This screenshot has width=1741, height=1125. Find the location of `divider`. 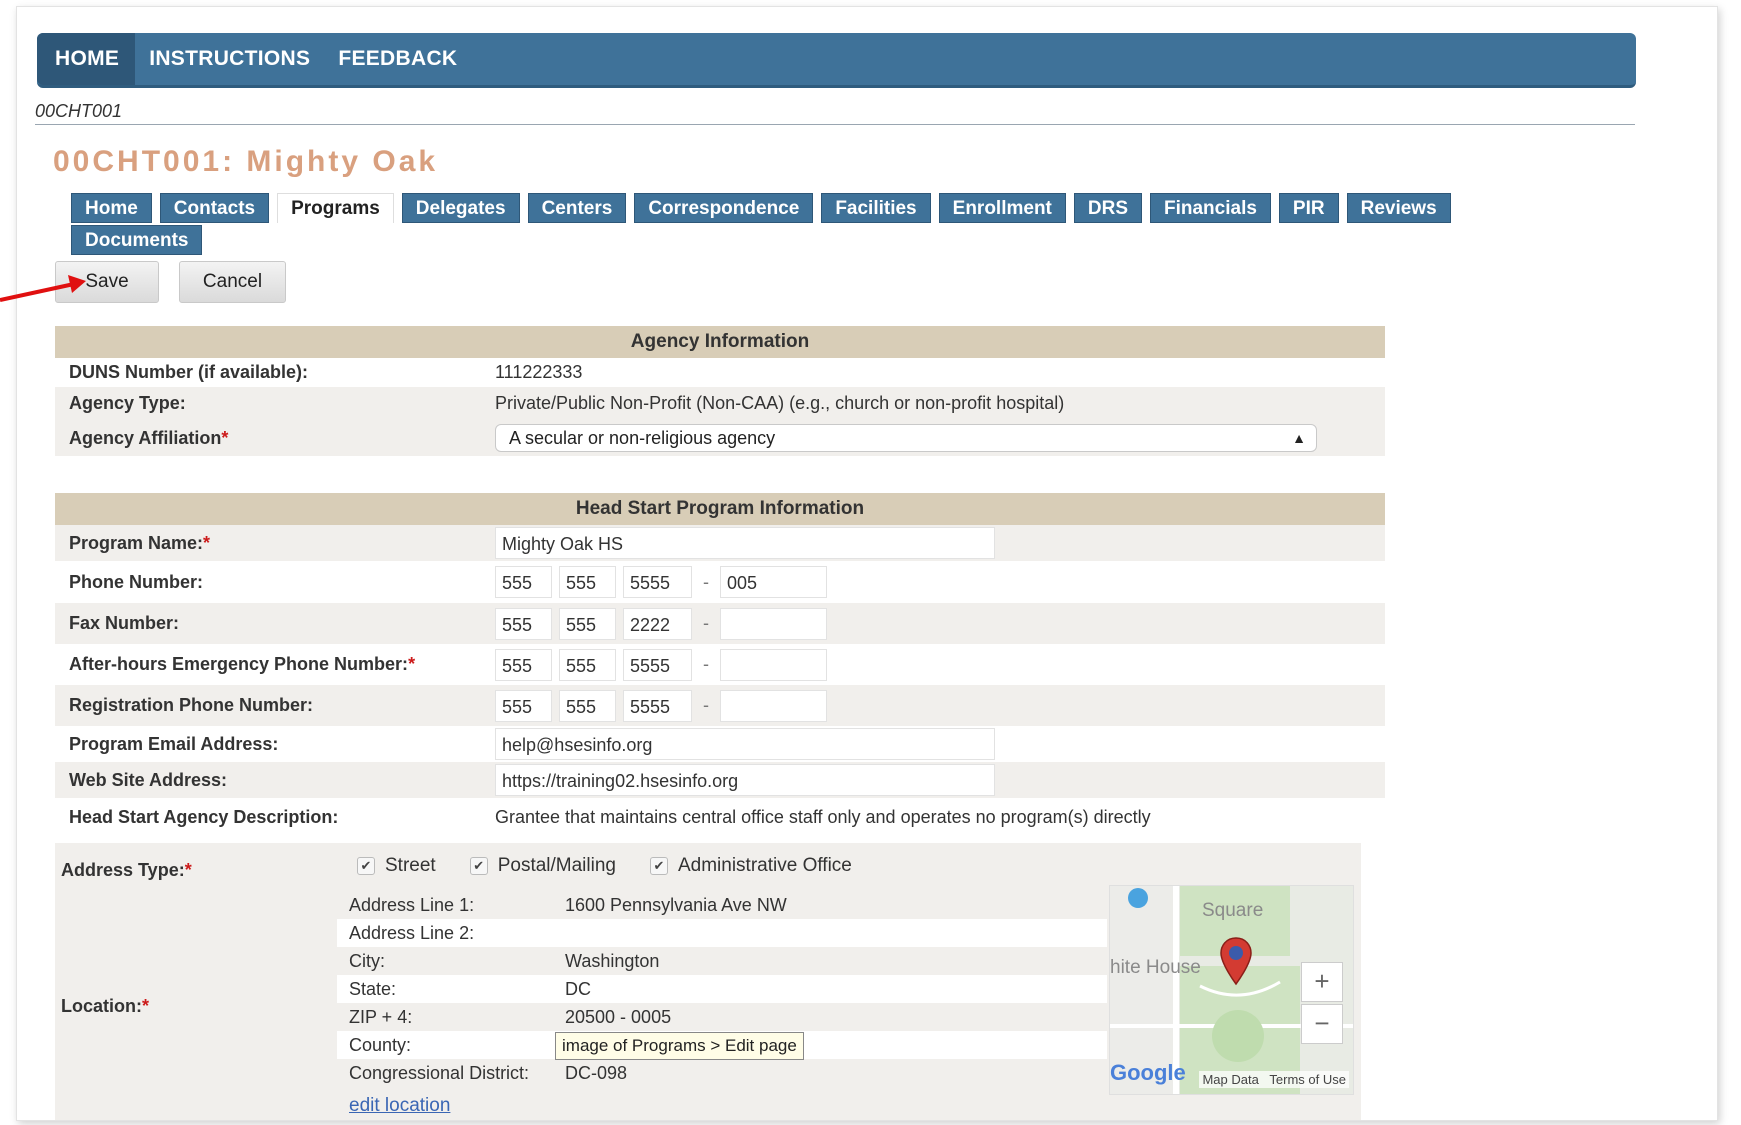

divider is located at coordinates (835, 124).